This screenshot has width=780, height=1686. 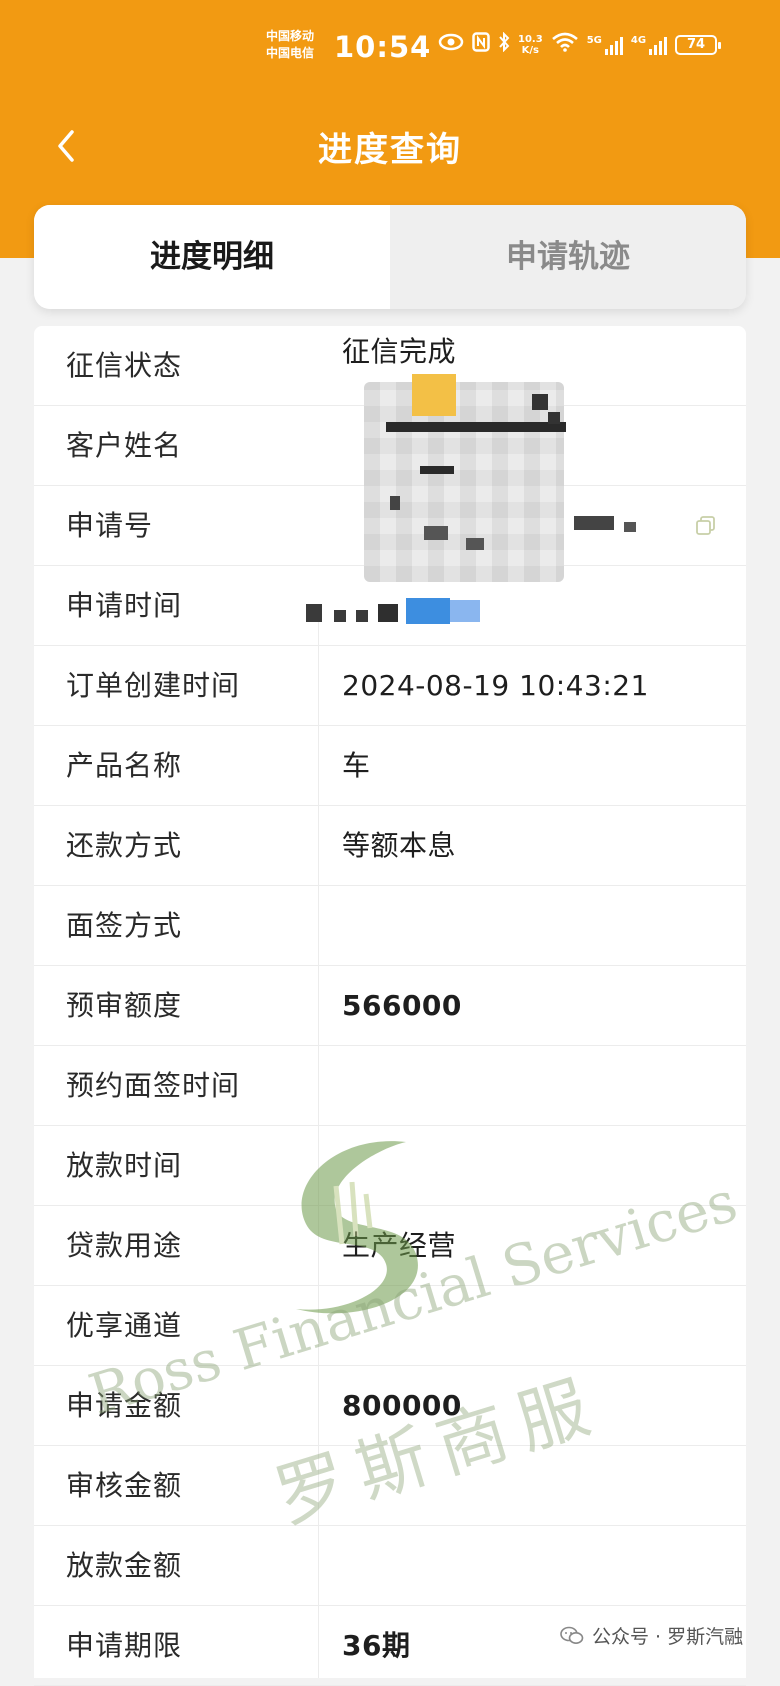 I want to click on detail-label: 预约面签时间, so click(x=153, y=1085).